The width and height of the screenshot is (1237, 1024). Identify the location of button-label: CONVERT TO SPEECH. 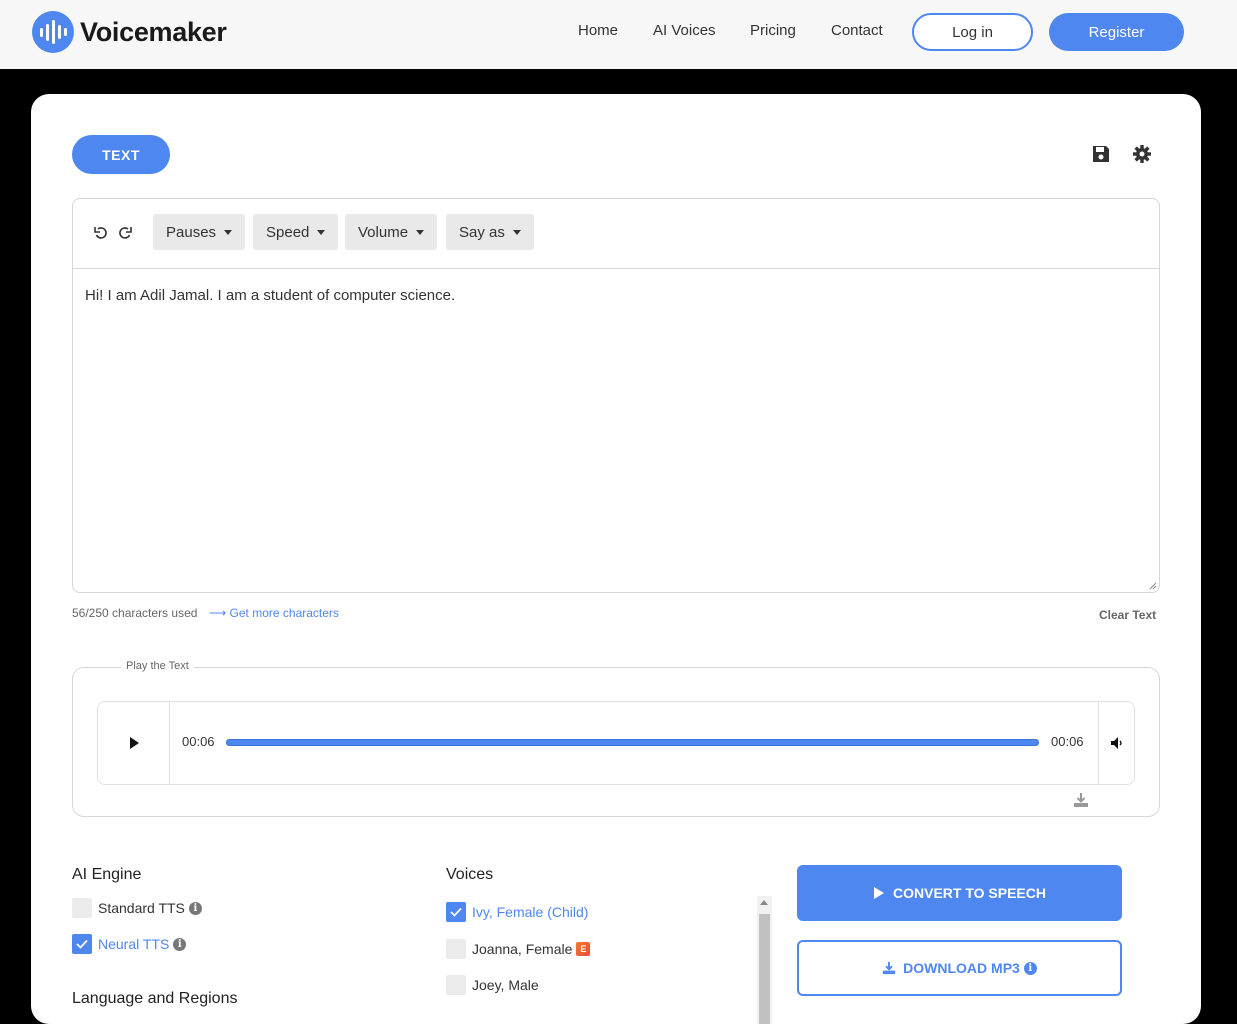
(969, 893).